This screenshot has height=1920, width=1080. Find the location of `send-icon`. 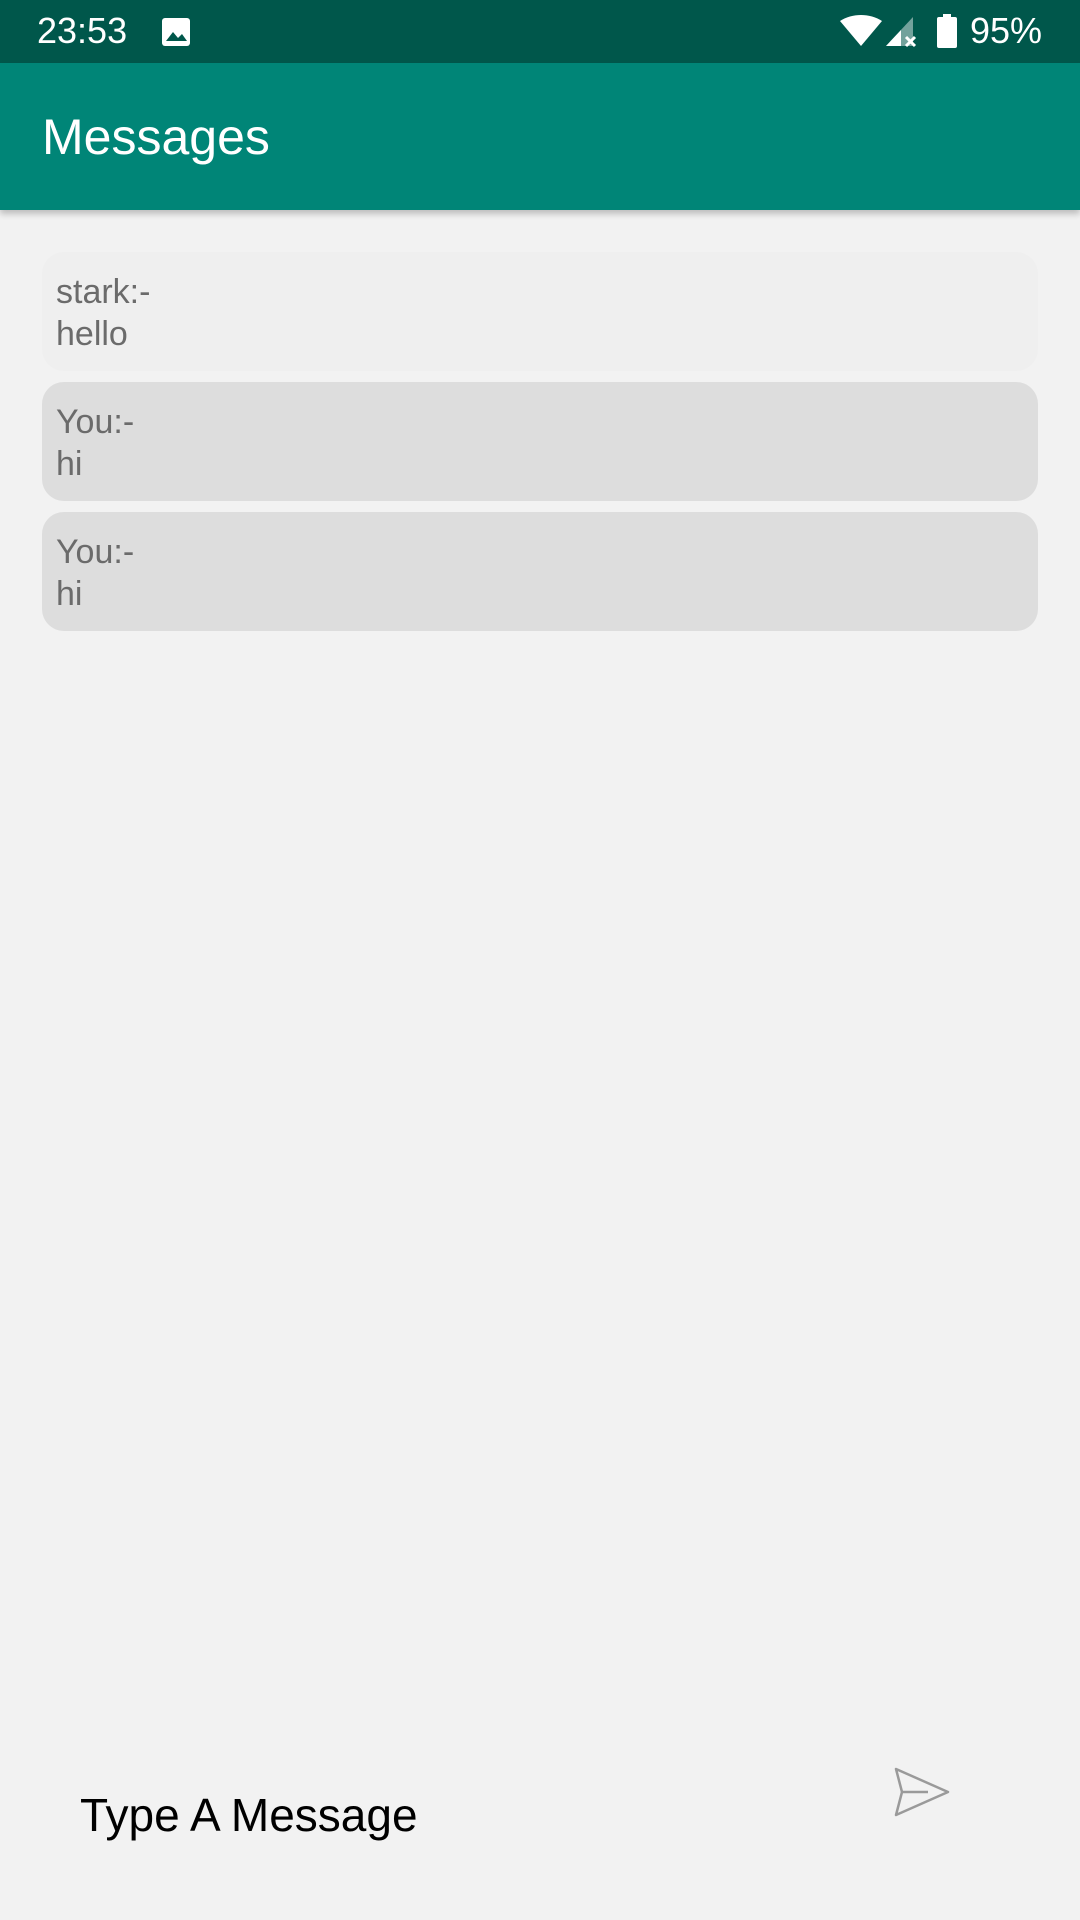

send-icon is located at coordinates (922, 1792).